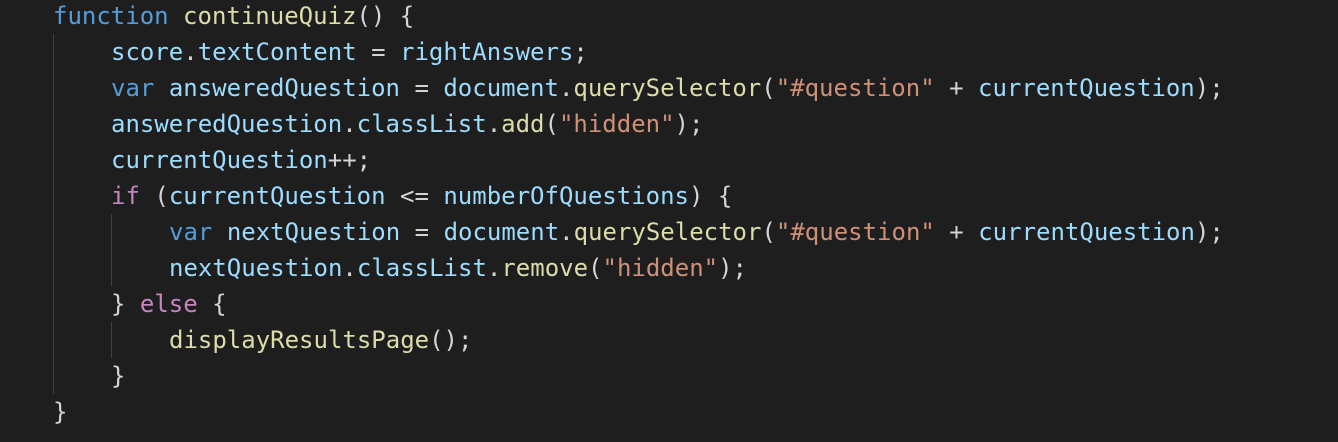 This screenshot has height=442, width=1338. Describe the element at coordinates (487, 52) in the screenshot. I see `variable-token: rightAnswers` at that location.